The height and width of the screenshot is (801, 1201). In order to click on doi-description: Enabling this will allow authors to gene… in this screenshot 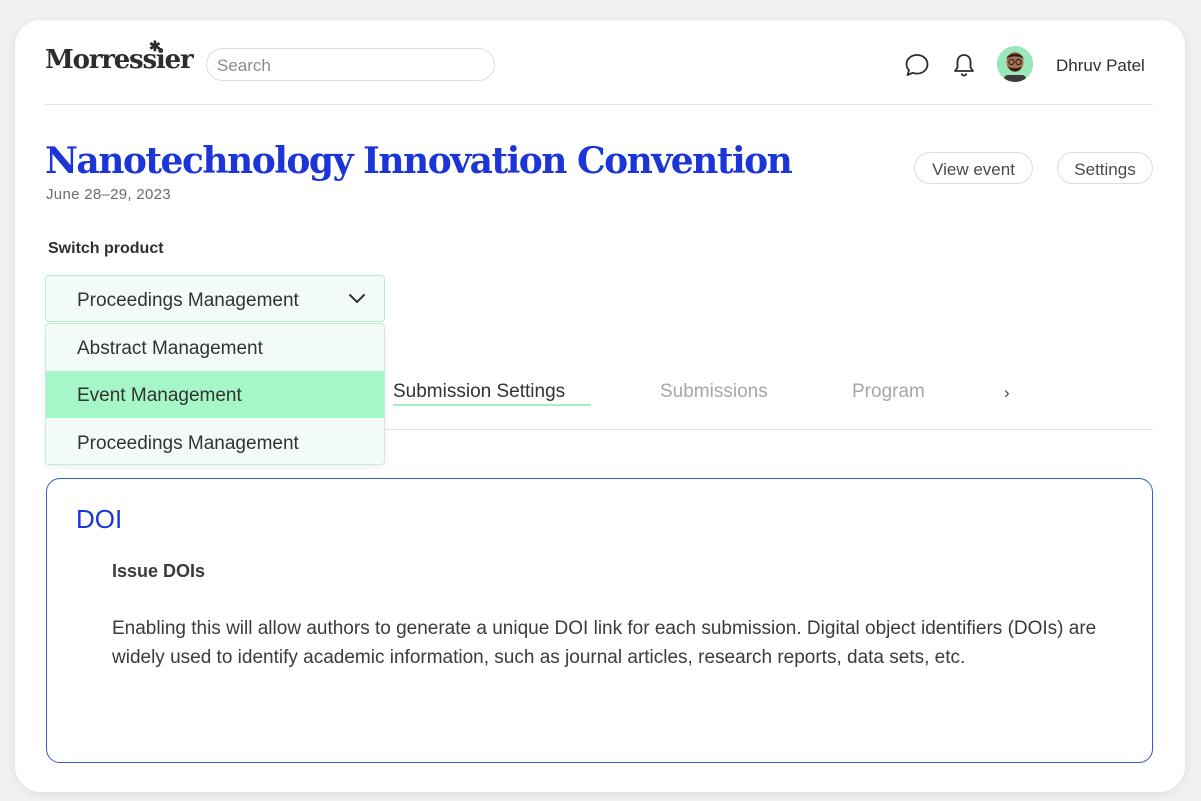, I will do `click(604, 643)`.